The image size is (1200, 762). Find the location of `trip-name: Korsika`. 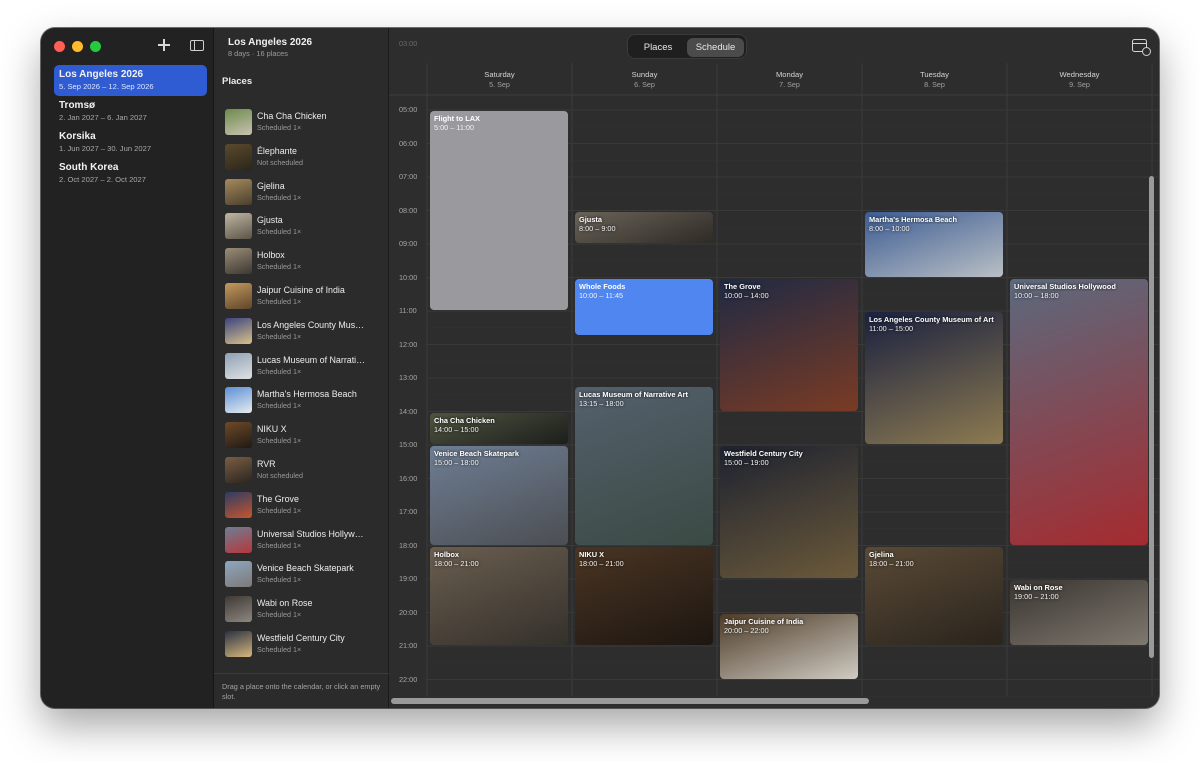

trip-name: Korsika is located at coordinates (77, 136).